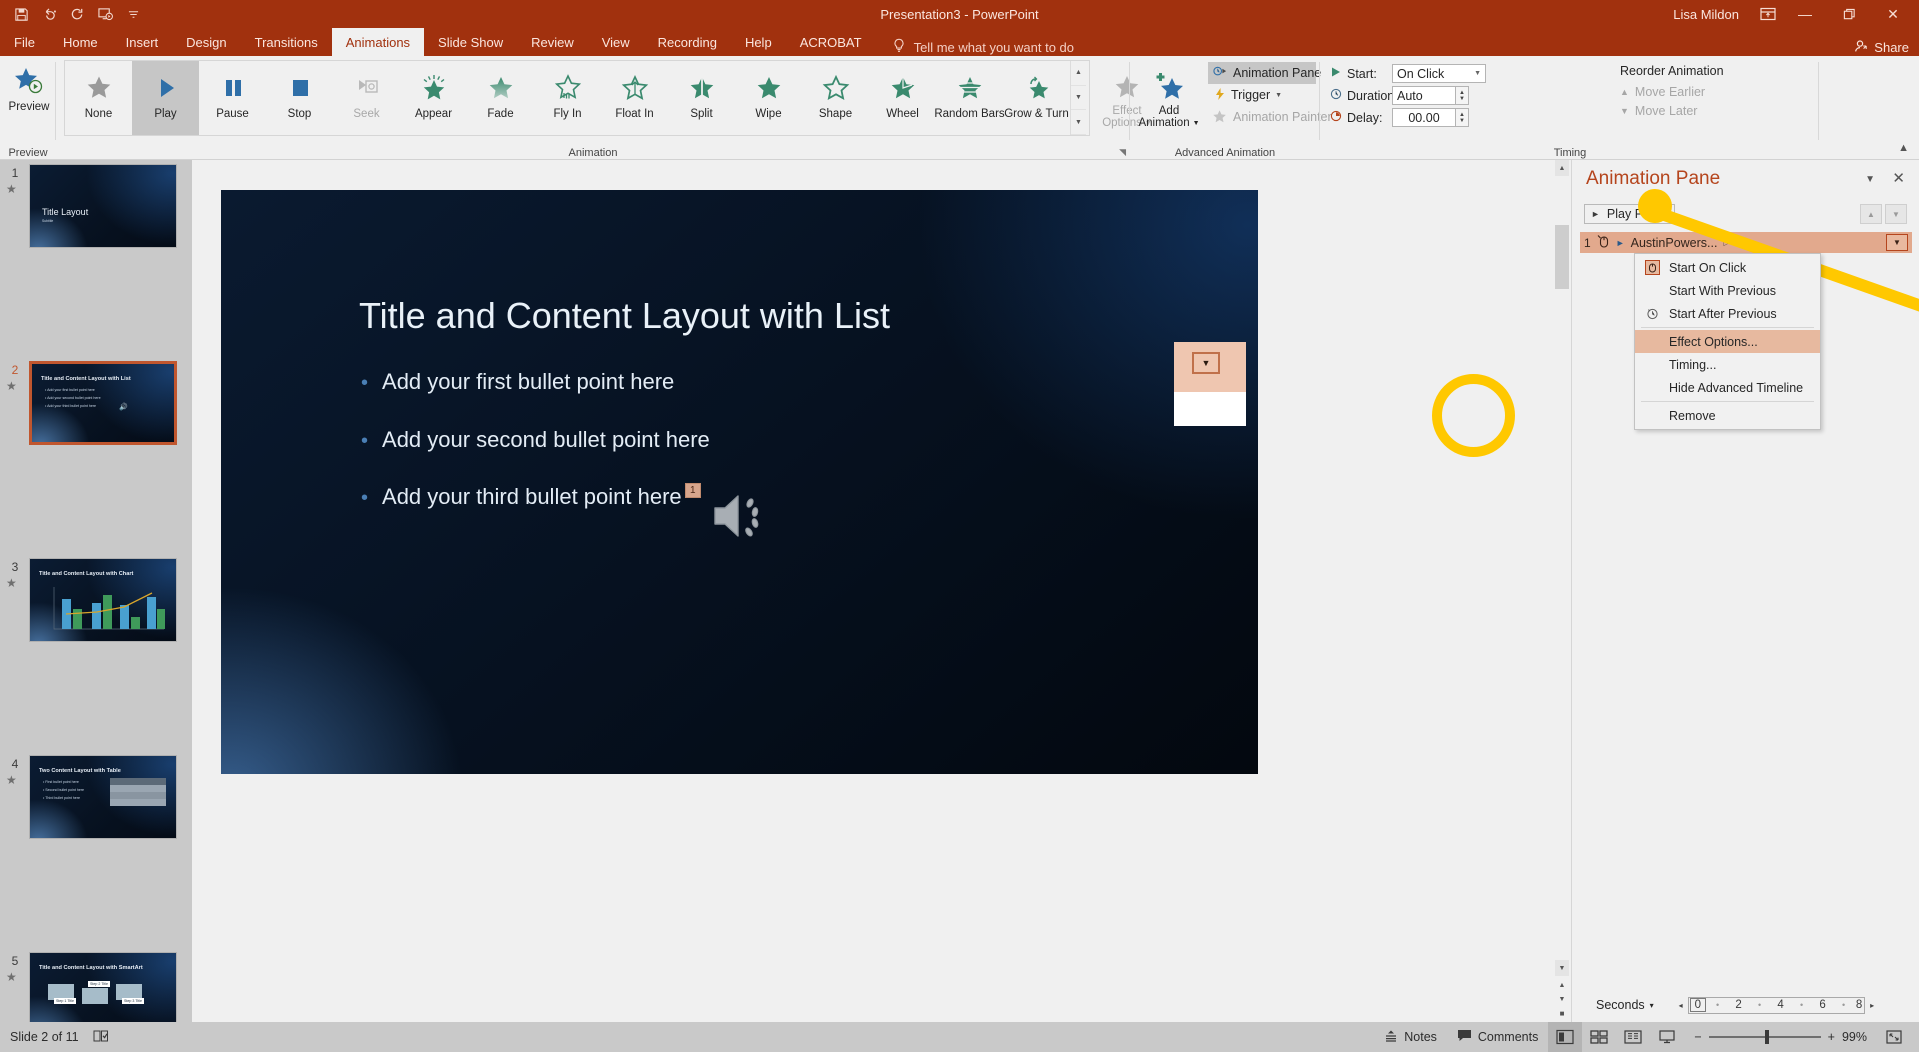  What do you see at coordinates (1424, 117) in the screenshot?
I see `delay-input: 00.00` at bounding box center [1424, 117].